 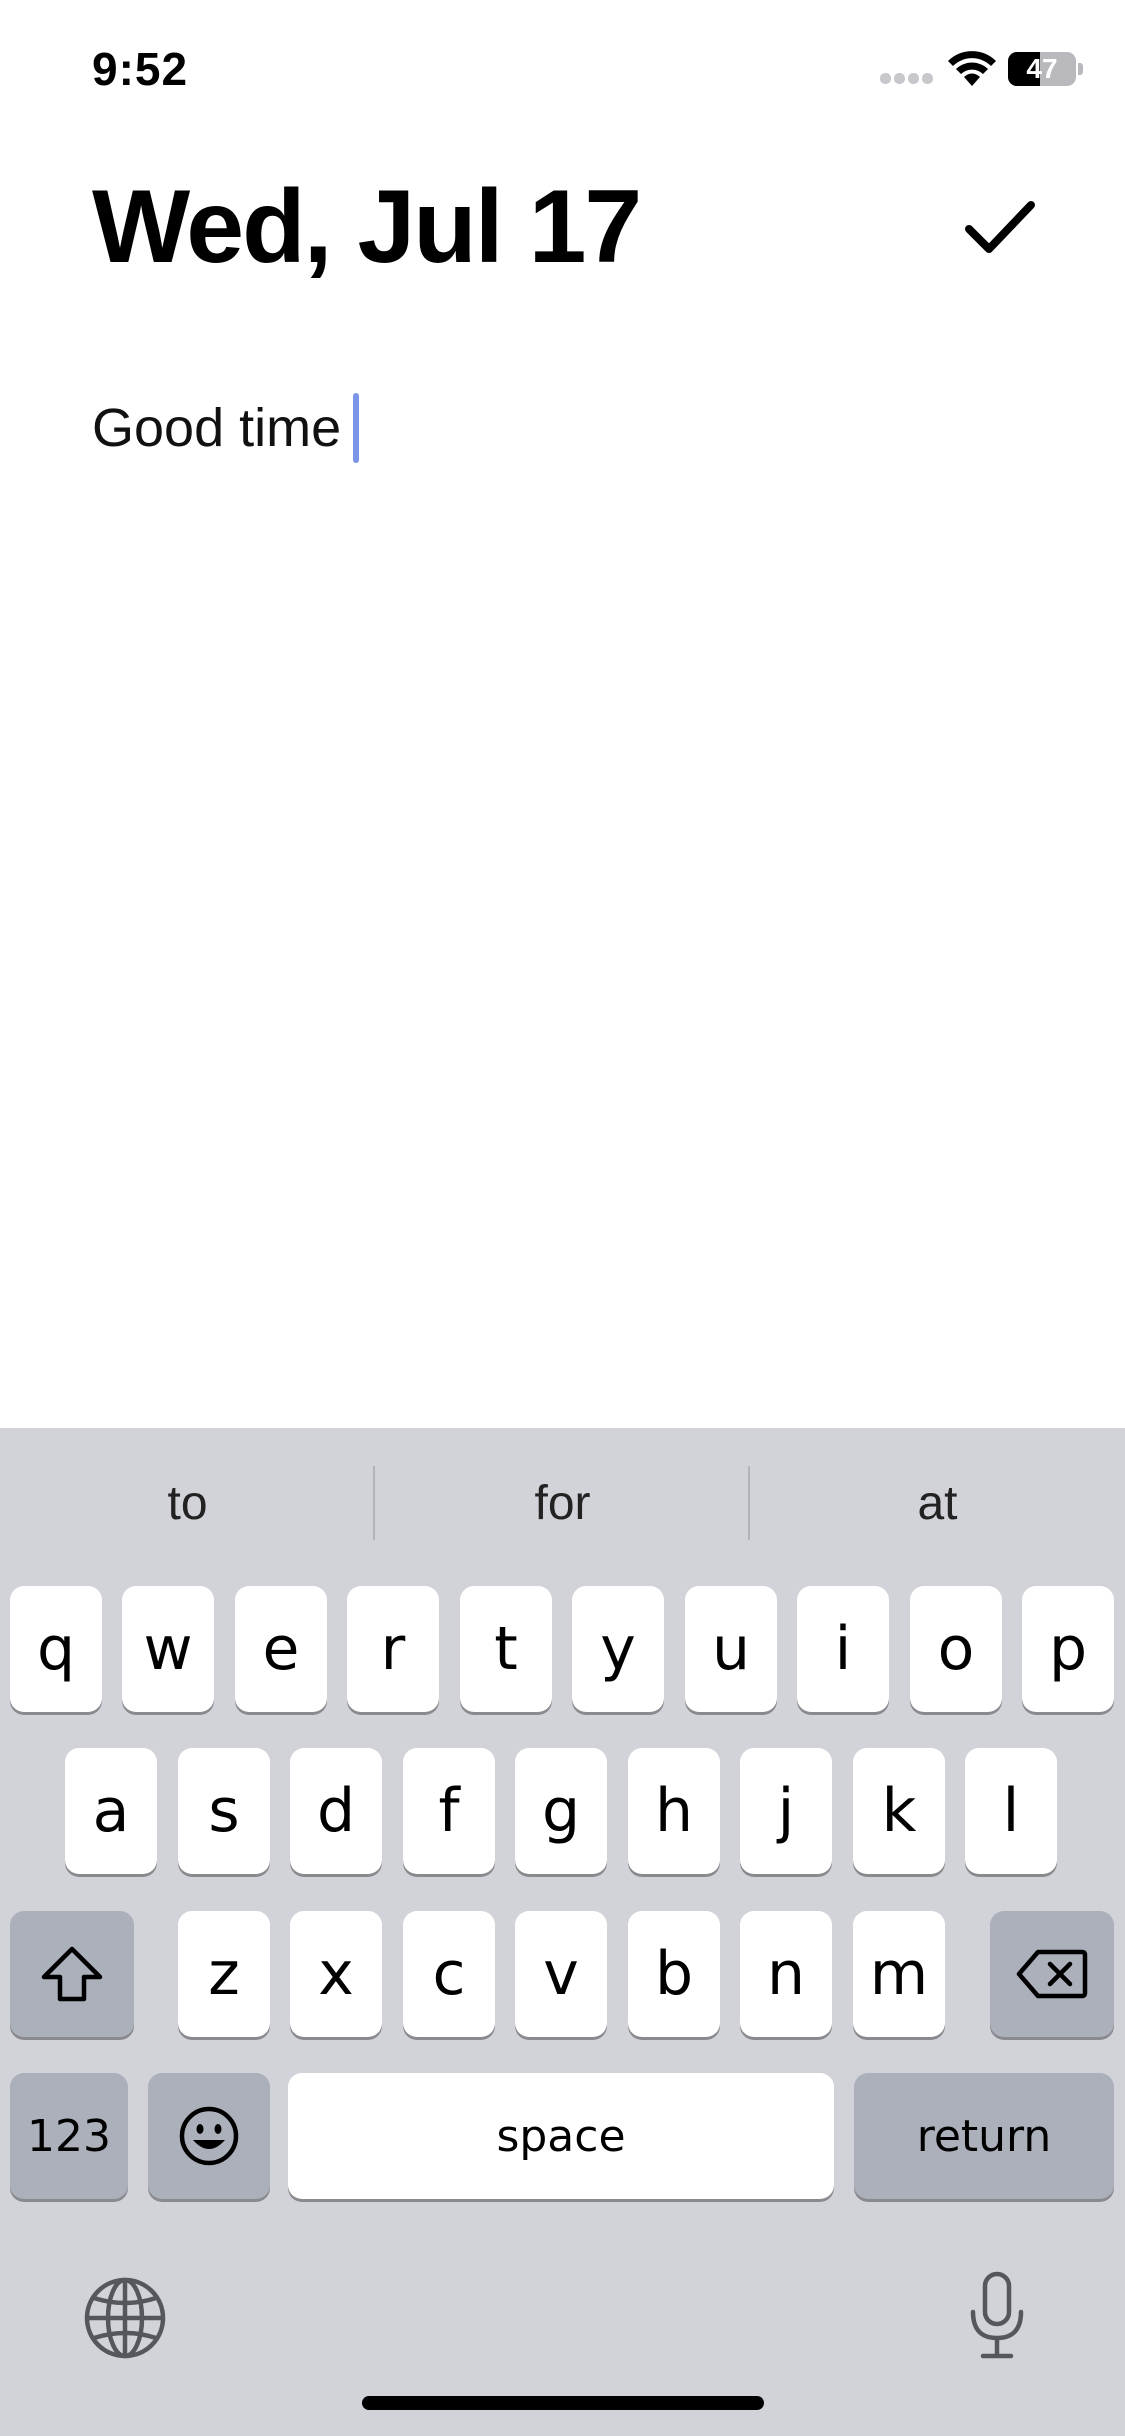 What do you see at coordinates (1011, 1811) in the screenshot?
I see `key-l: l` at bounding box center [1011, 1811].